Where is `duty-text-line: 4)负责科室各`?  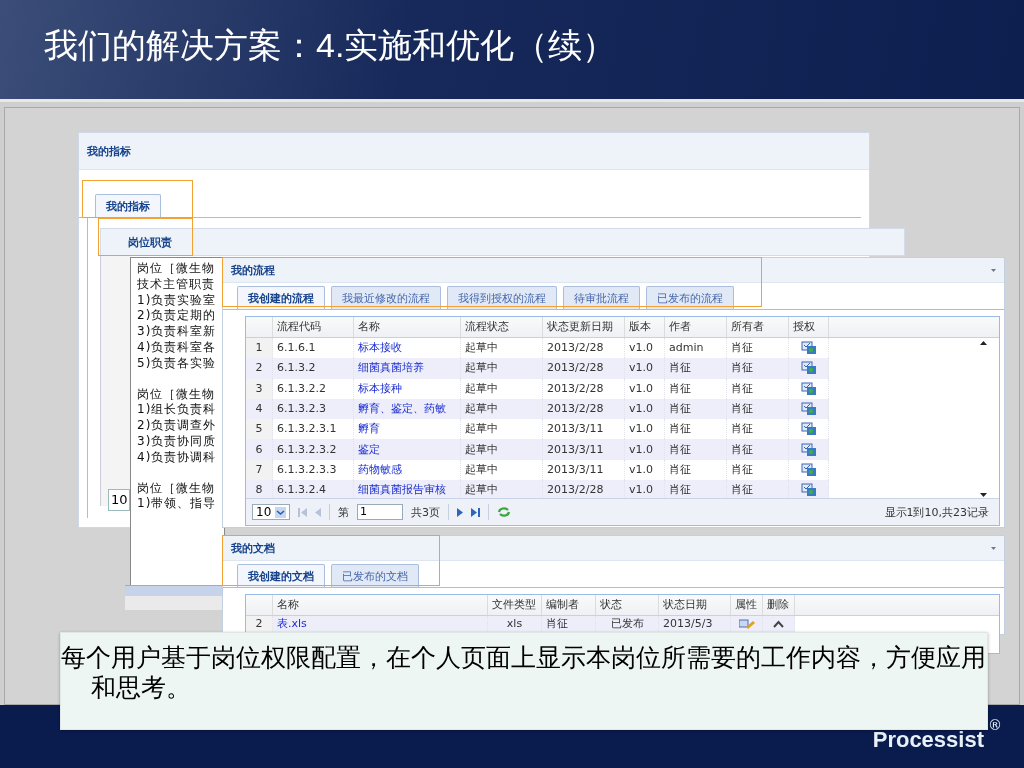
duty-text-line: 4)负责科室各 is located at coordinates (177, 348).